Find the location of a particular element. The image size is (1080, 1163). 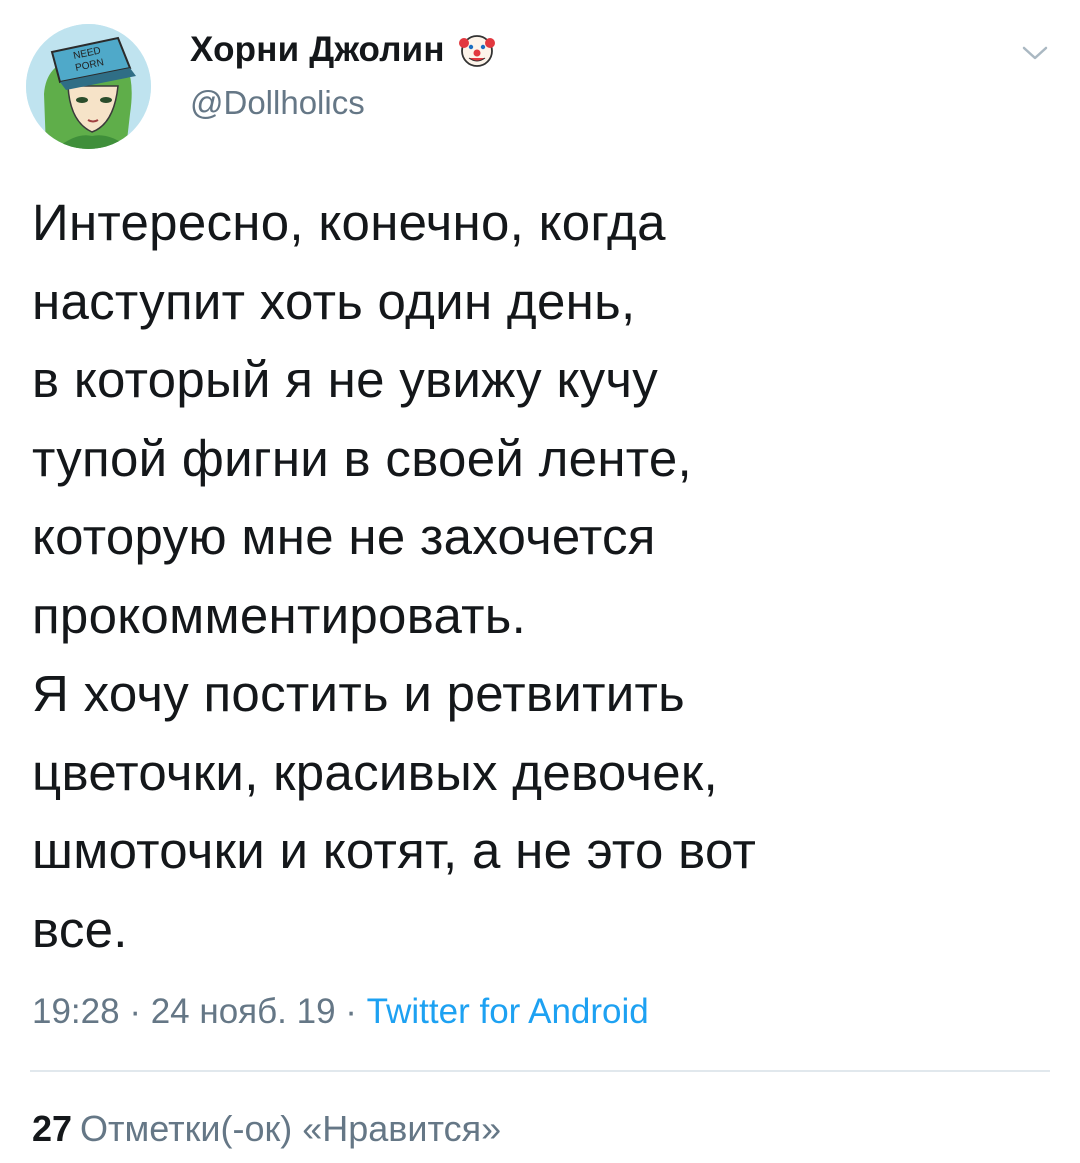

tweet-text-line: цветочки, красивых девочек, is located at coordinates (375, 772).